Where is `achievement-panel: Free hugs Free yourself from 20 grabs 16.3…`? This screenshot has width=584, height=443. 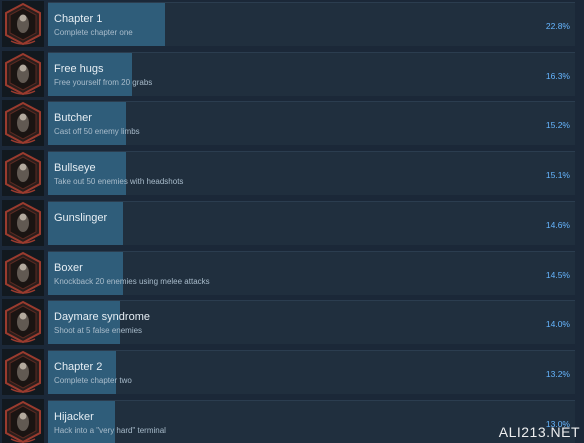 achievement-panel: Free hugs Free yourself from 20 grabs 16.3… is located at coordinates (311, 73).